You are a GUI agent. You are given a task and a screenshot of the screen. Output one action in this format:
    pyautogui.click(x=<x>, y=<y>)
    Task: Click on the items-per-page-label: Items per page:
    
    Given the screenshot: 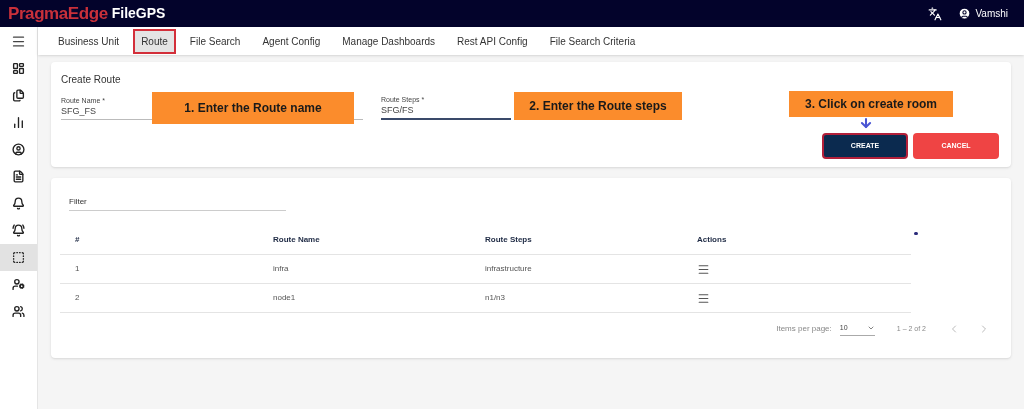 What is the action you would take?
    pyautogui.click(x=804, y=329)
    